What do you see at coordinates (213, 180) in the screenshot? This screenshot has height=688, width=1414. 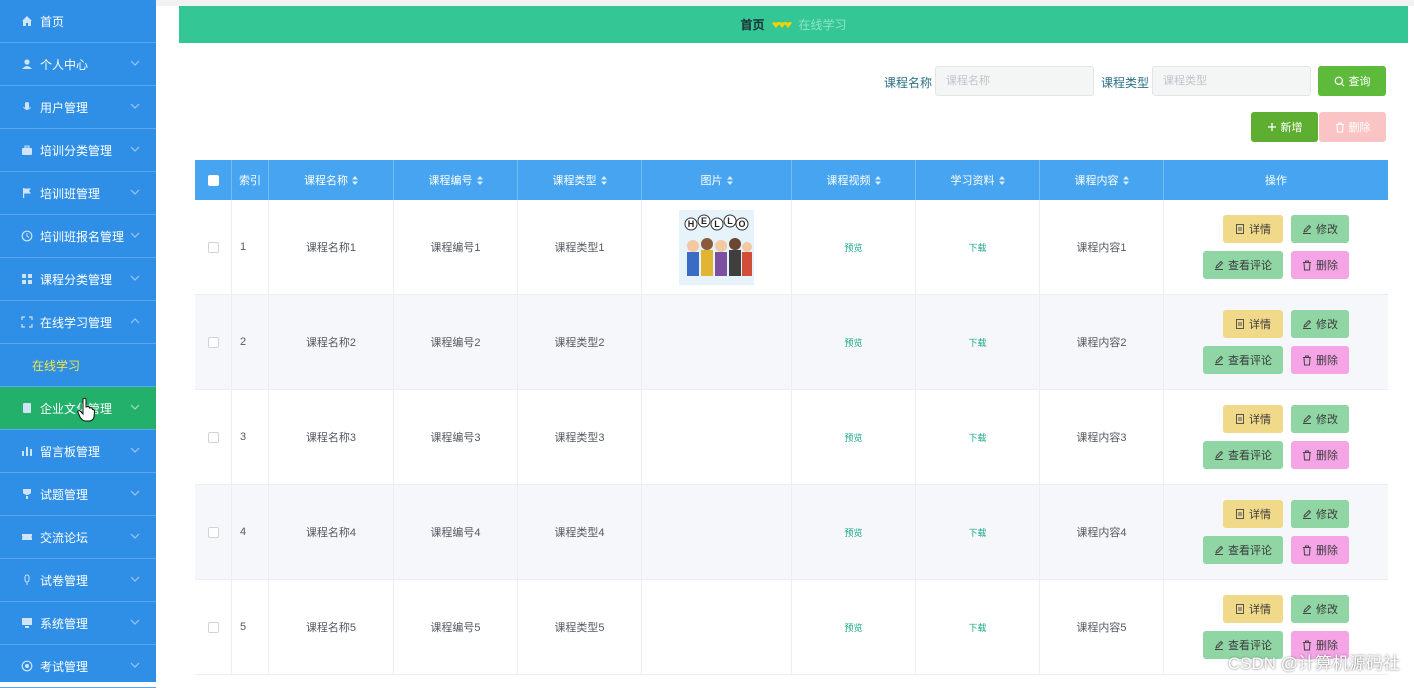 I see `select-all-checkbox` at bounding box center [213, 180].